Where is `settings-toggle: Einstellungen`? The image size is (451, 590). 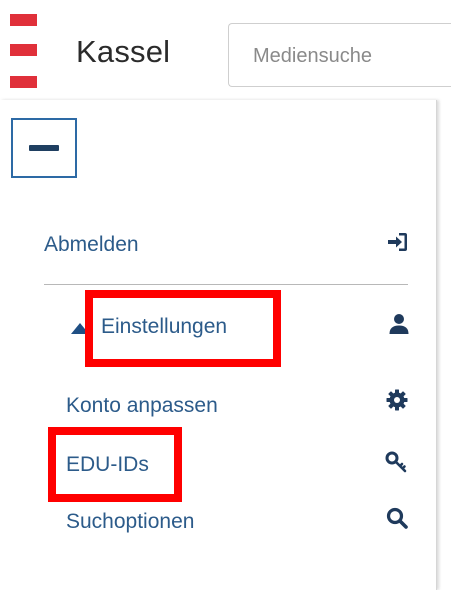 settings-toggle: Einstellungen is located at coordinates (164, 327).